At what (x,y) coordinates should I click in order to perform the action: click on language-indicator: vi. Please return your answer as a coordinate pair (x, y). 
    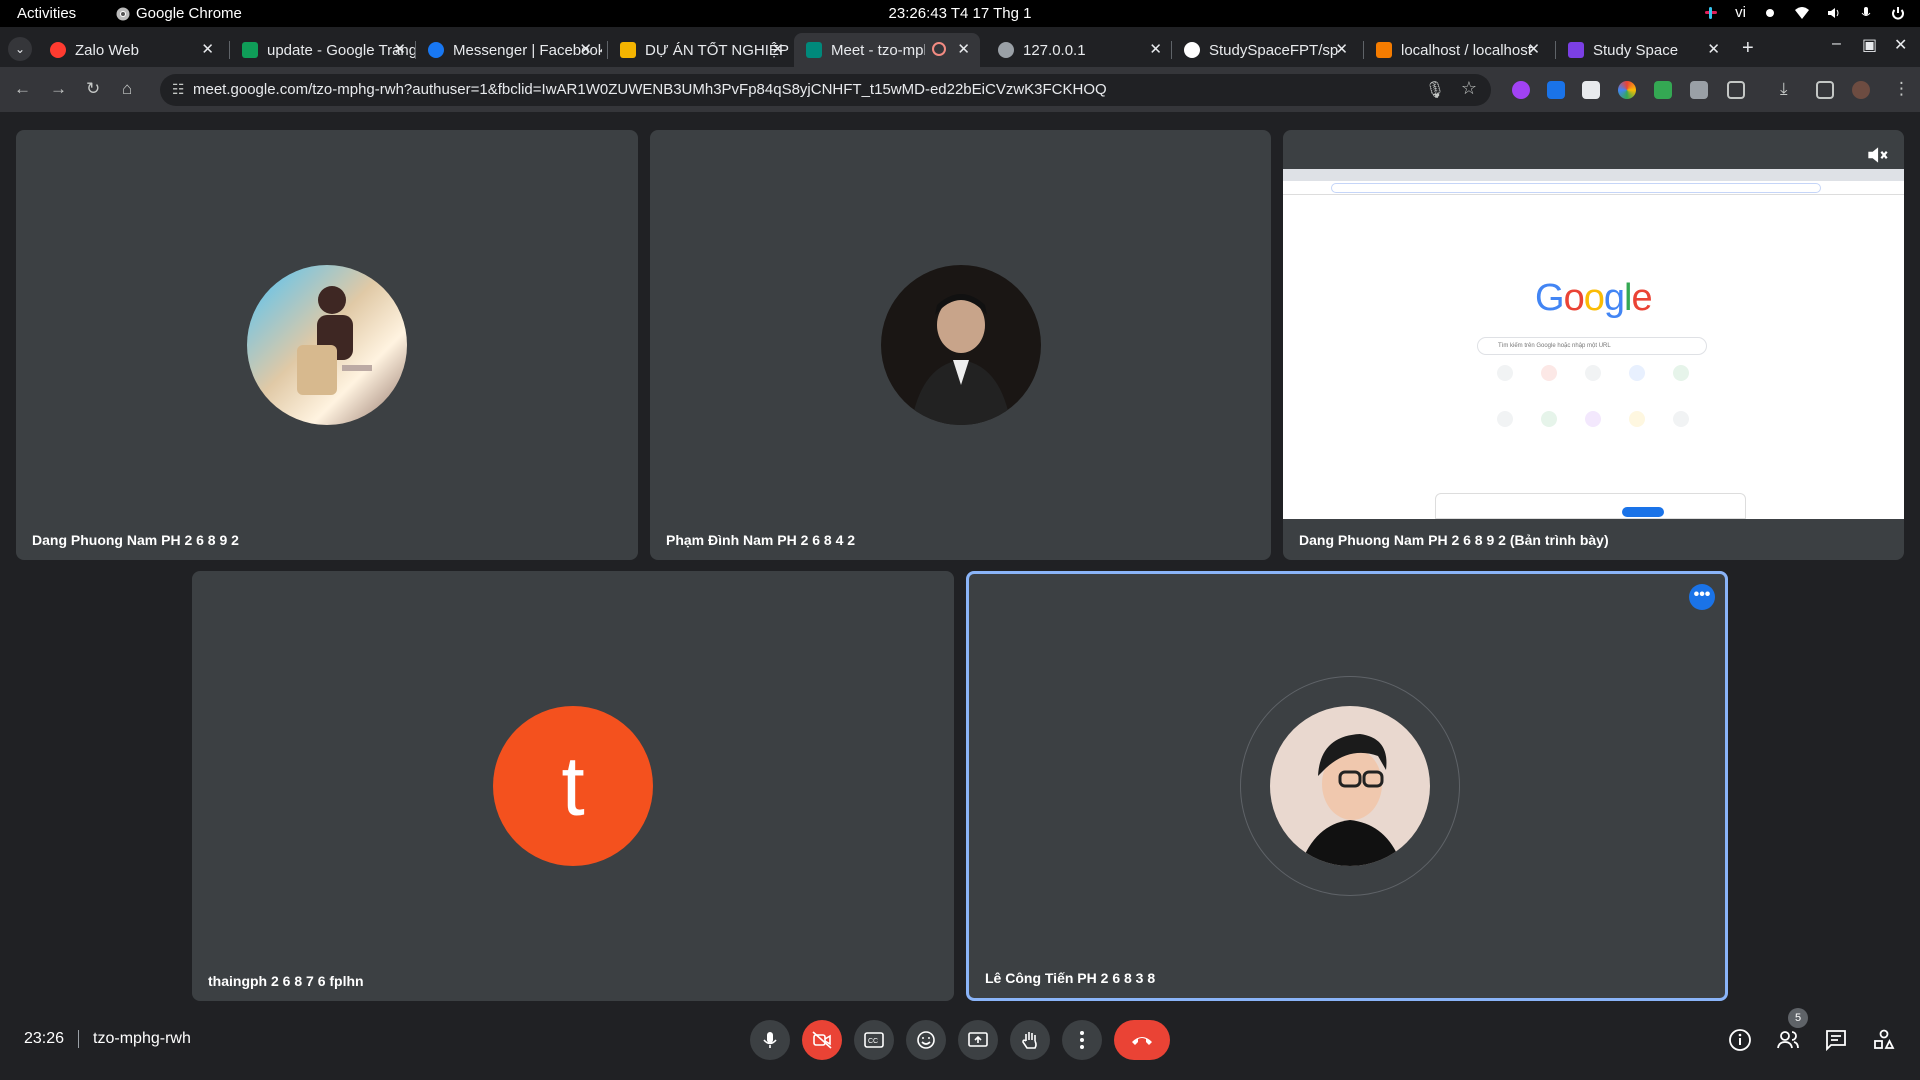
    Looking at the image, I should click on (1740, 12).